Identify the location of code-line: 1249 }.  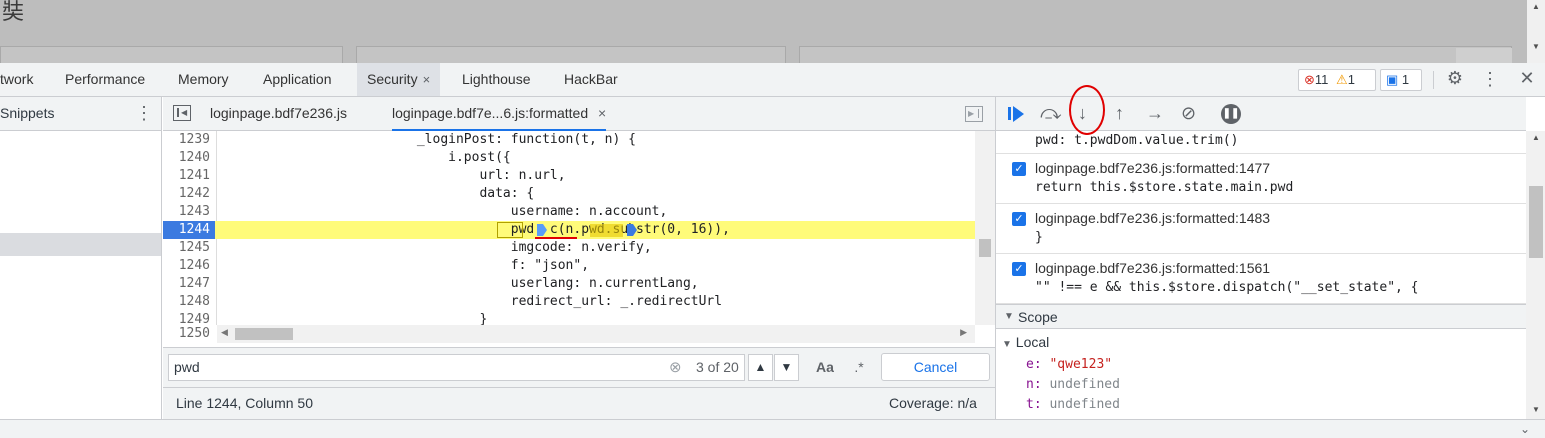
(569, 318).